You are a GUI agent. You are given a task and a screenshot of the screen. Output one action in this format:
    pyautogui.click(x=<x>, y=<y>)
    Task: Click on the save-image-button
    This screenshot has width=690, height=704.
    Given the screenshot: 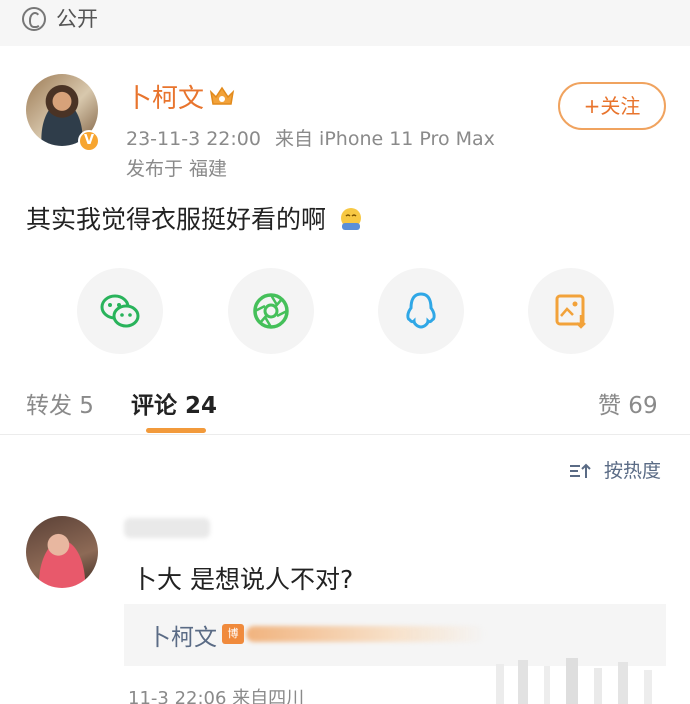 What is the action you would take?
    pyautogui.click(x=571, y=311)
    